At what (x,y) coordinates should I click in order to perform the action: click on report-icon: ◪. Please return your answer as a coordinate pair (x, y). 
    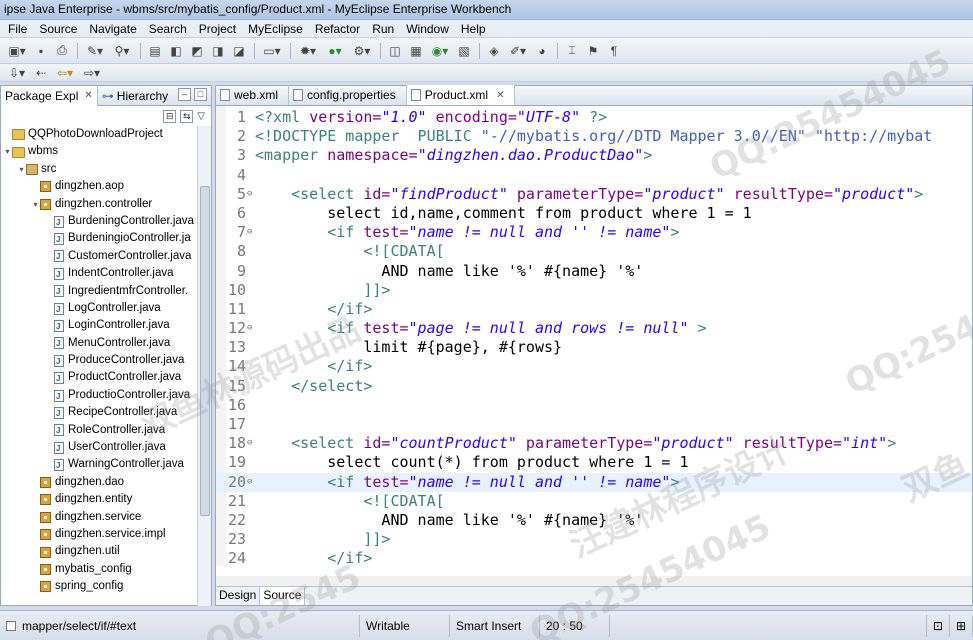
    Looking at the image, I should click on (239, 51).